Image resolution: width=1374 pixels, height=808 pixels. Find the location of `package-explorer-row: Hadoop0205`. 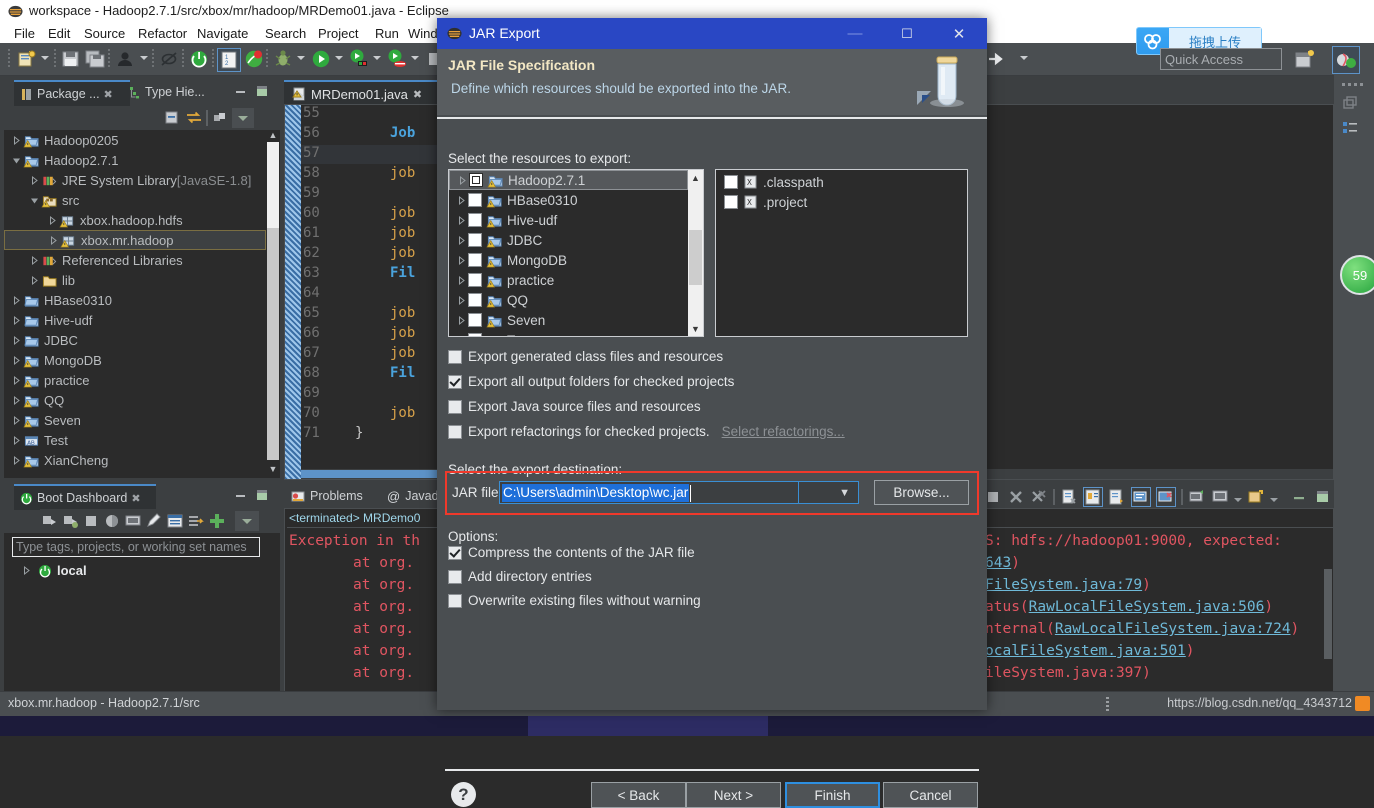

package-explorer-row: Hadoop0205 is located at coordinates (135, 140).